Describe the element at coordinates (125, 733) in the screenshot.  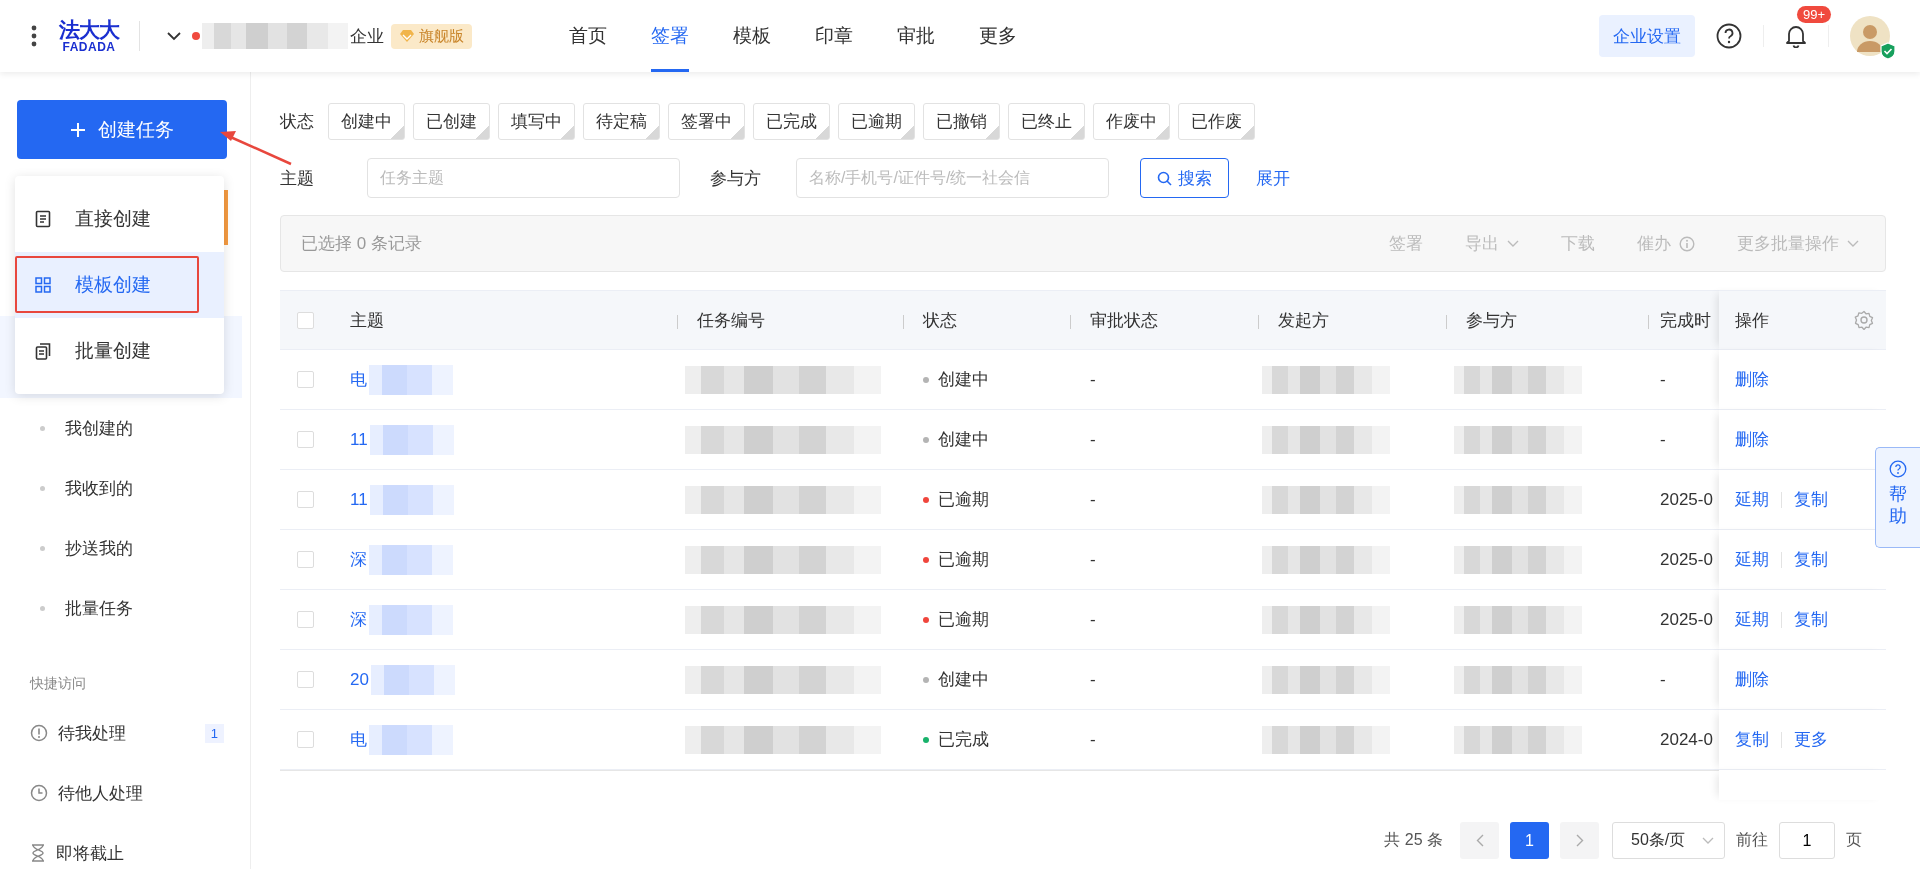
I see `quick-access-item: 待我处理 1` at that location.